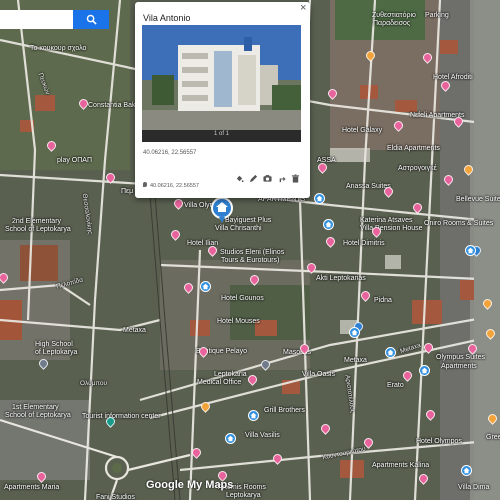 The height and width of the screenshot is (500, 500). Describe the element at coordinates (364, 244) in the screenshot. I see `map-place-label: Hotel Dimitris` at that location.